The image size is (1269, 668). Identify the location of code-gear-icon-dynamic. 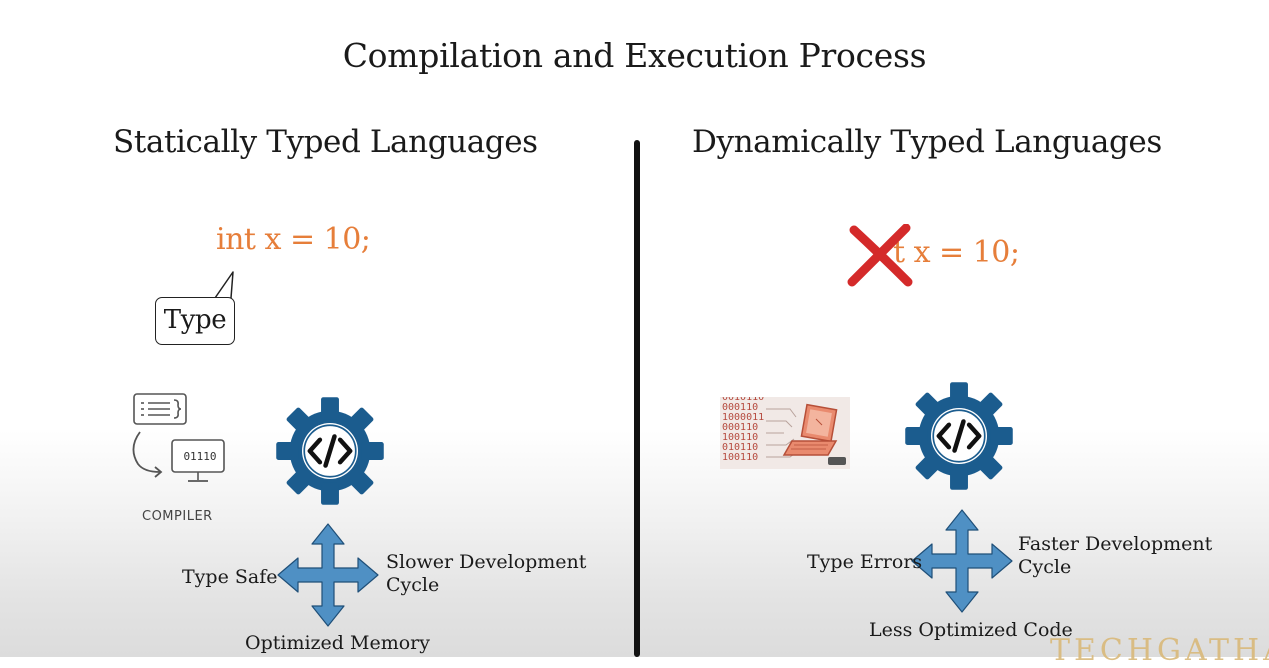
(959, 436).